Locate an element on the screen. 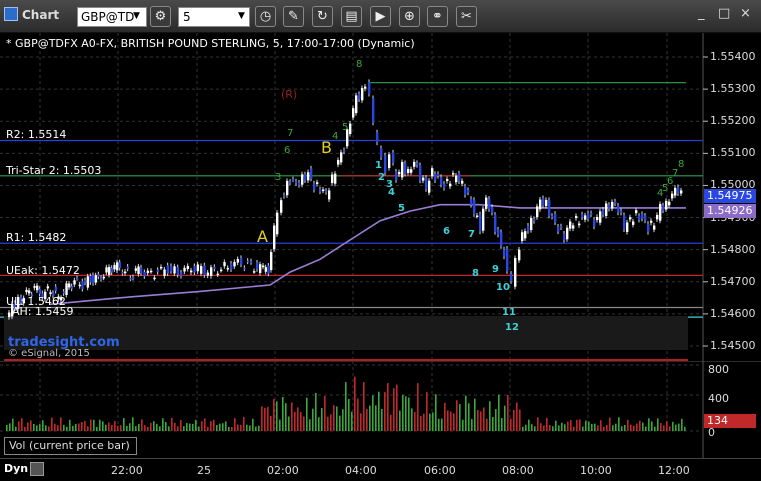  play-icon: ▶ is located at coordinates (380, 16).